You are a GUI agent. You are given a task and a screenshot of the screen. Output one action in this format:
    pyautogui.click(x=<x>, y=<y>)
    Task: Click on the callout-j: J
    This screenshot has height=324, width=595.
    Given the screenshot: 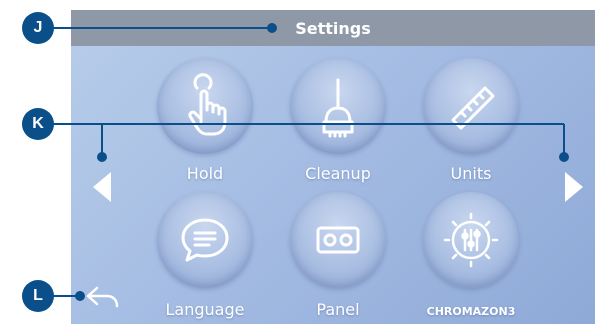 What is the action you would take?
    pyautogui.click(x=38, y=28)
    